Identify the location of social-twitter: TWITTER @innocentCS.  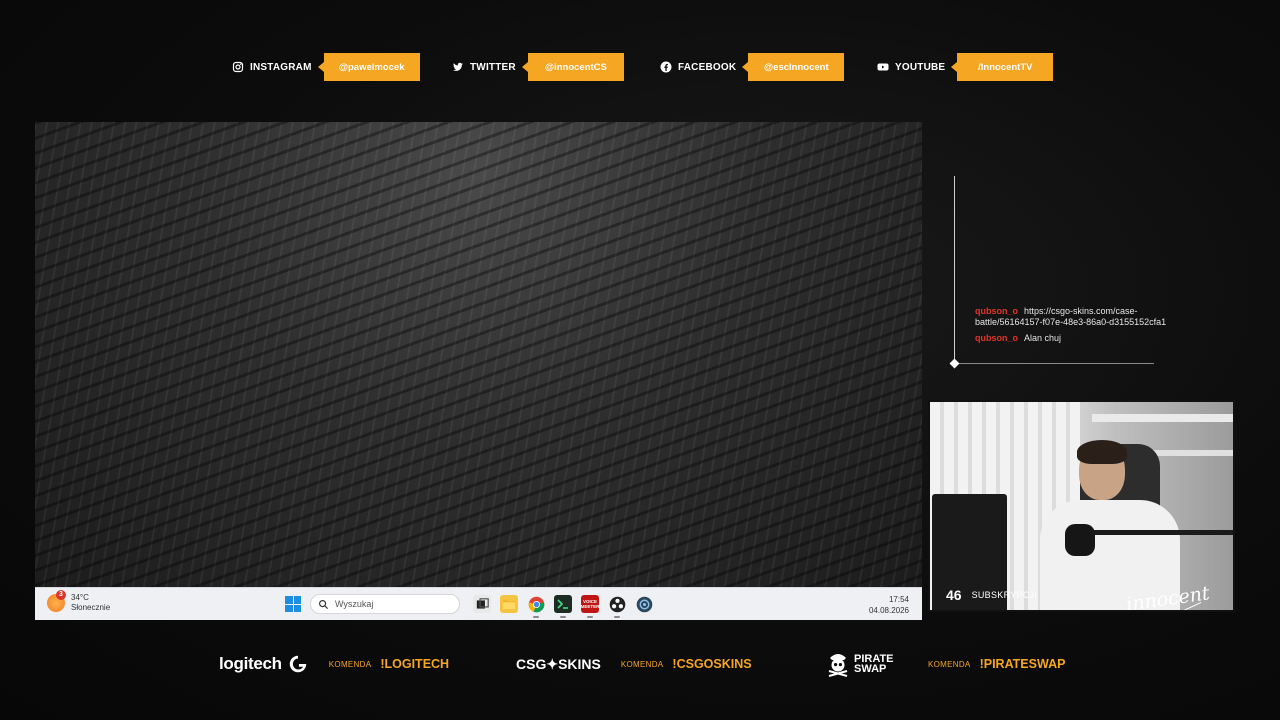
(538, 67).